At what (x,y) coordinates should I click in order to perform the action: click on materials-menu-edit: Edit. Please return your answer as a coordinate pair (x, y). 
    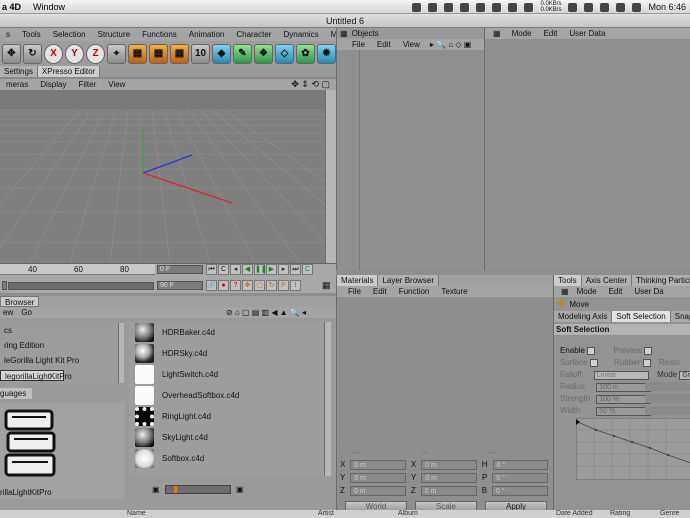
    Looking at the image, I should click on (380, 291).